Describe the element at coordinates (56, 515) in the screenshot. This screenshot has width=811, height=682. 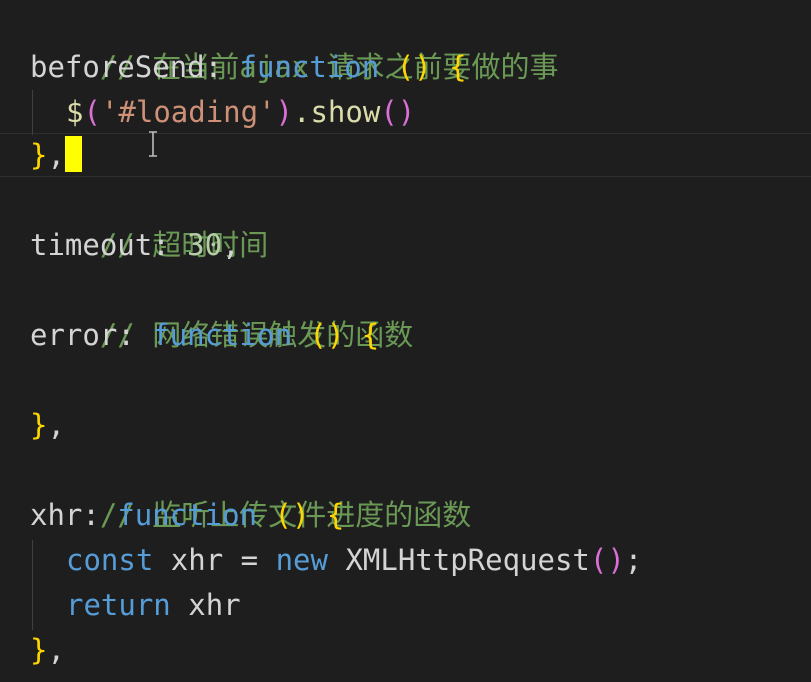
I see `object-key: xhr` at that location.